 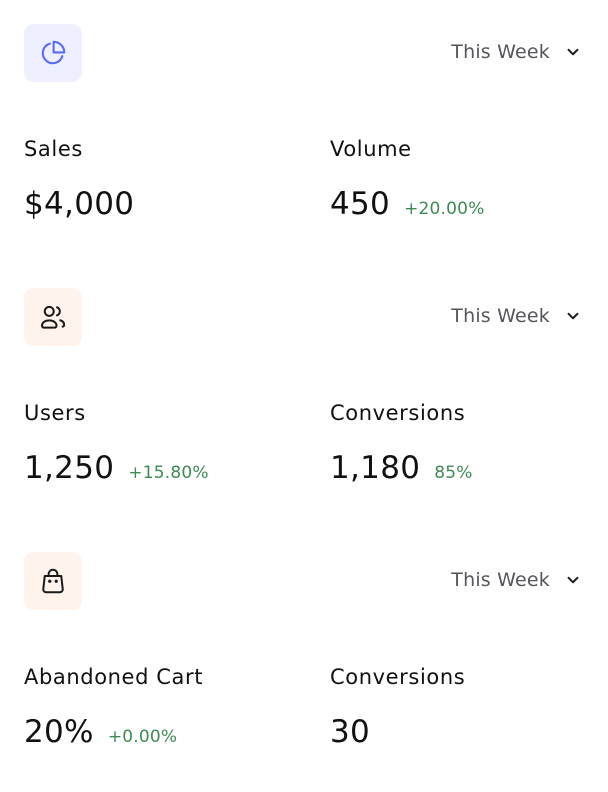 I want to click on users-icon-tile, so click(x=53, y=317).